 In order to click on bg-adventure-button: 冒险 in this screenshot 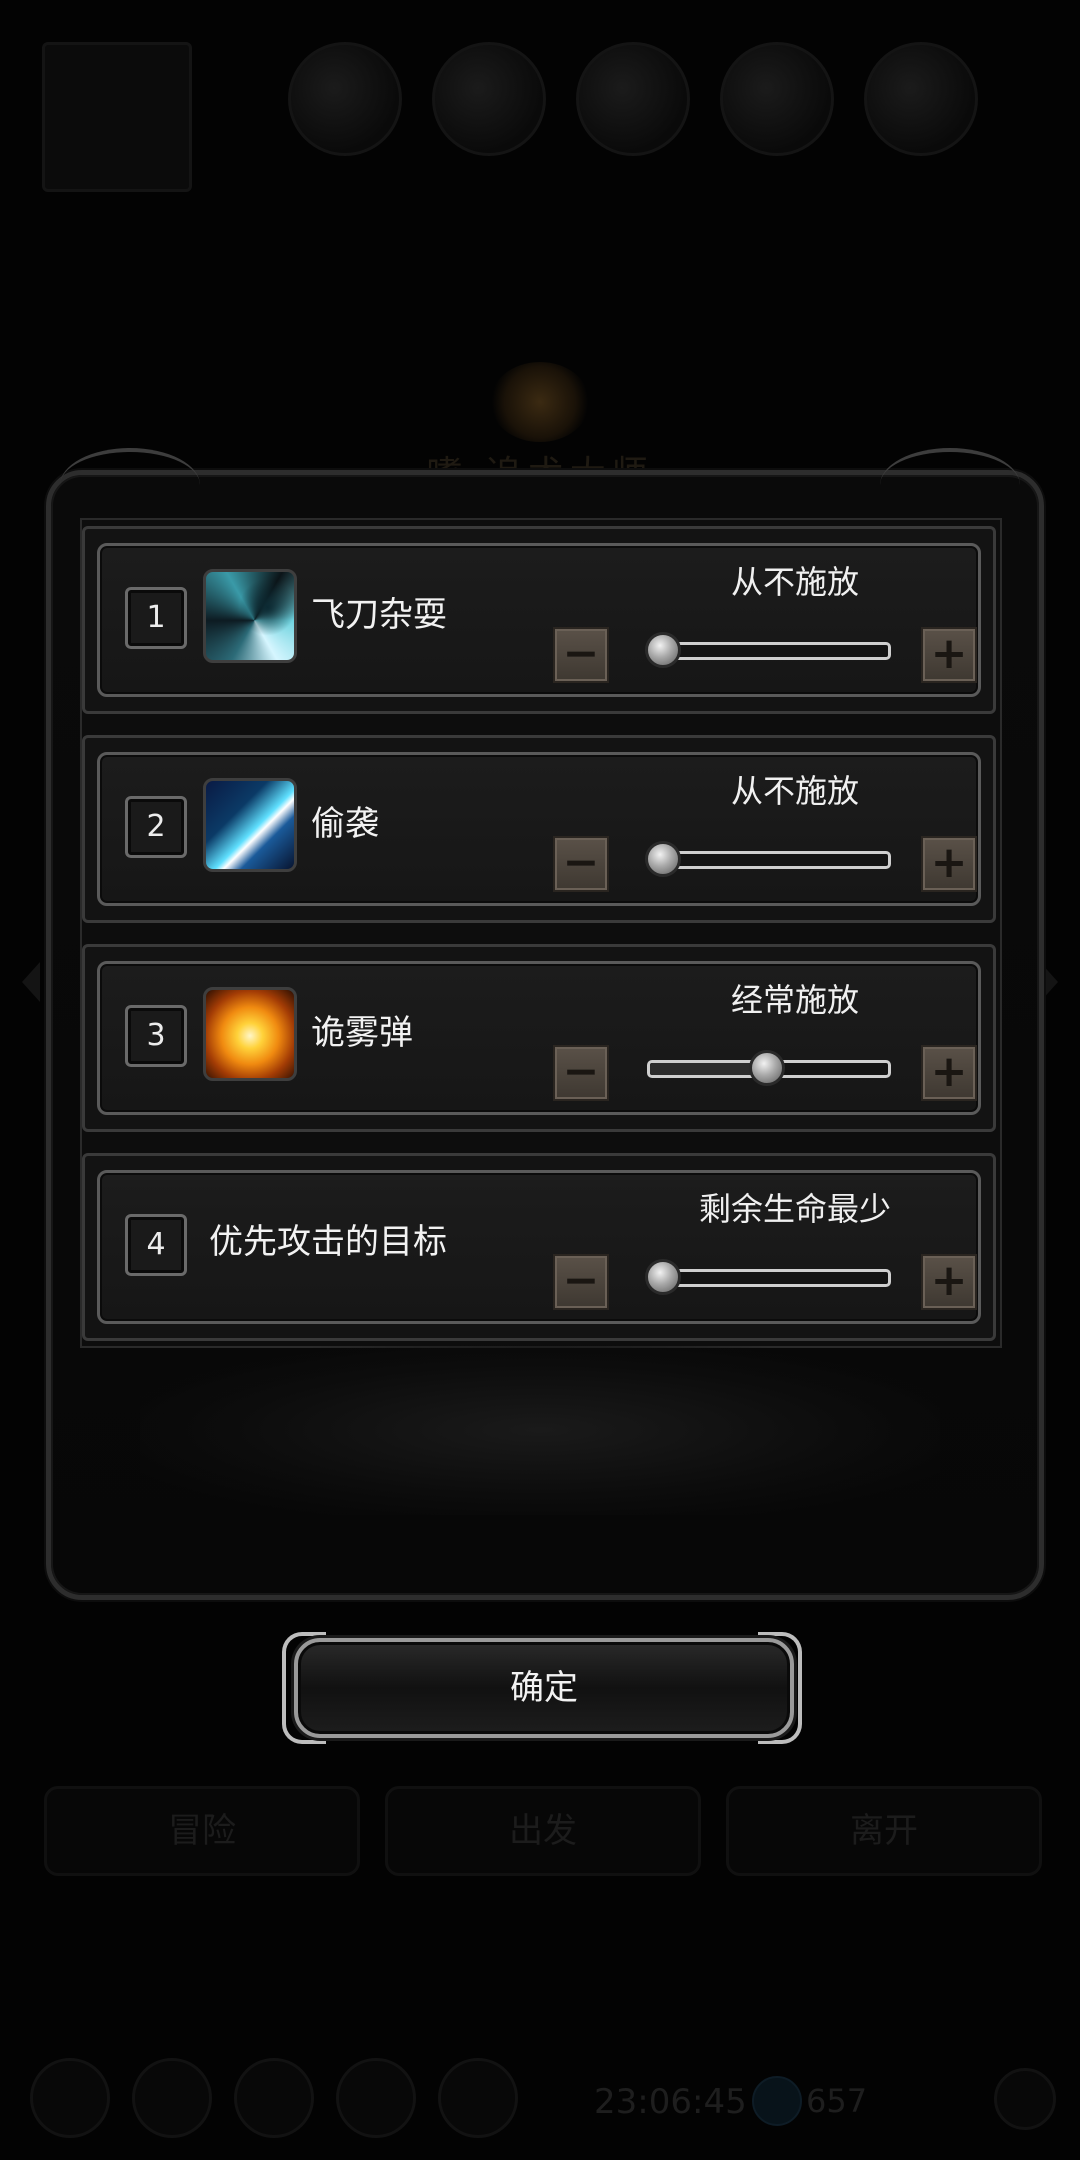, I will do `click(202, 1831)`.